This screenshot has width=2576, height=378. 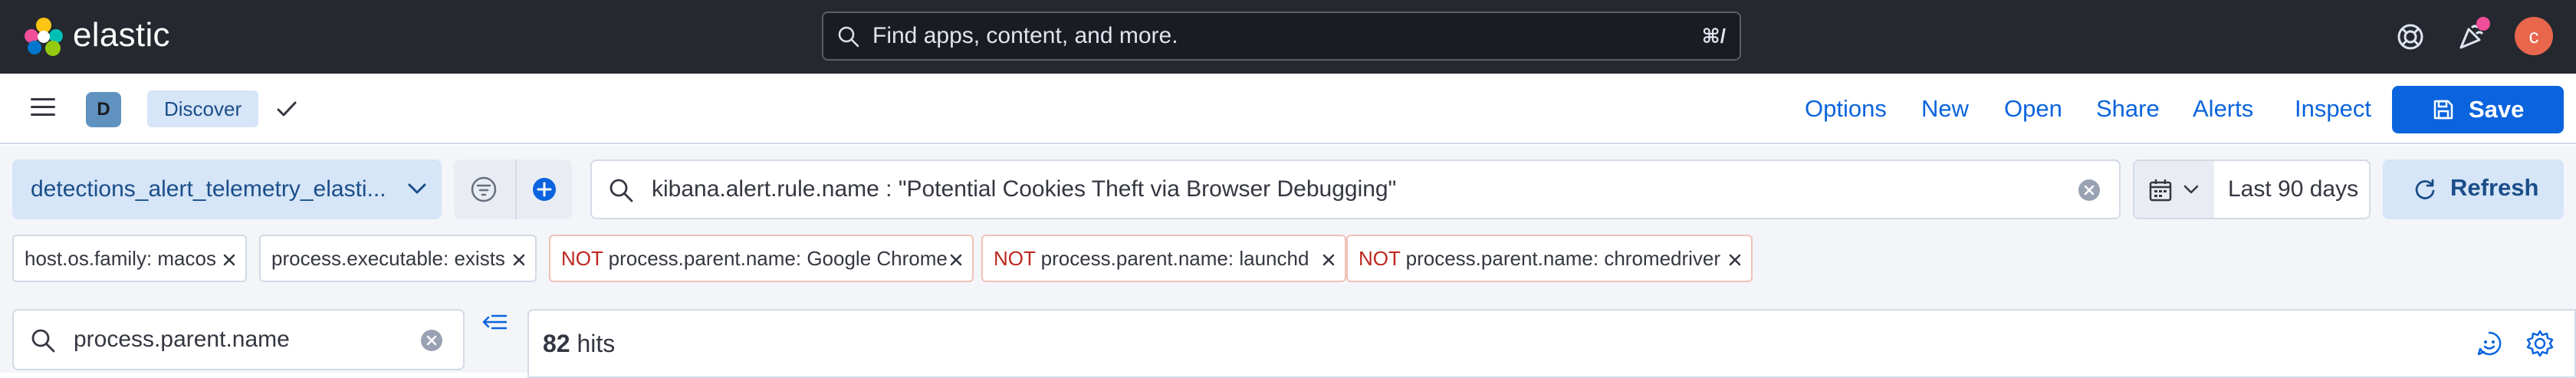 What do you see at coordinates (545, 189) in the screenshot?
I see `add-filter-icon` at bounding box center [545, 189].